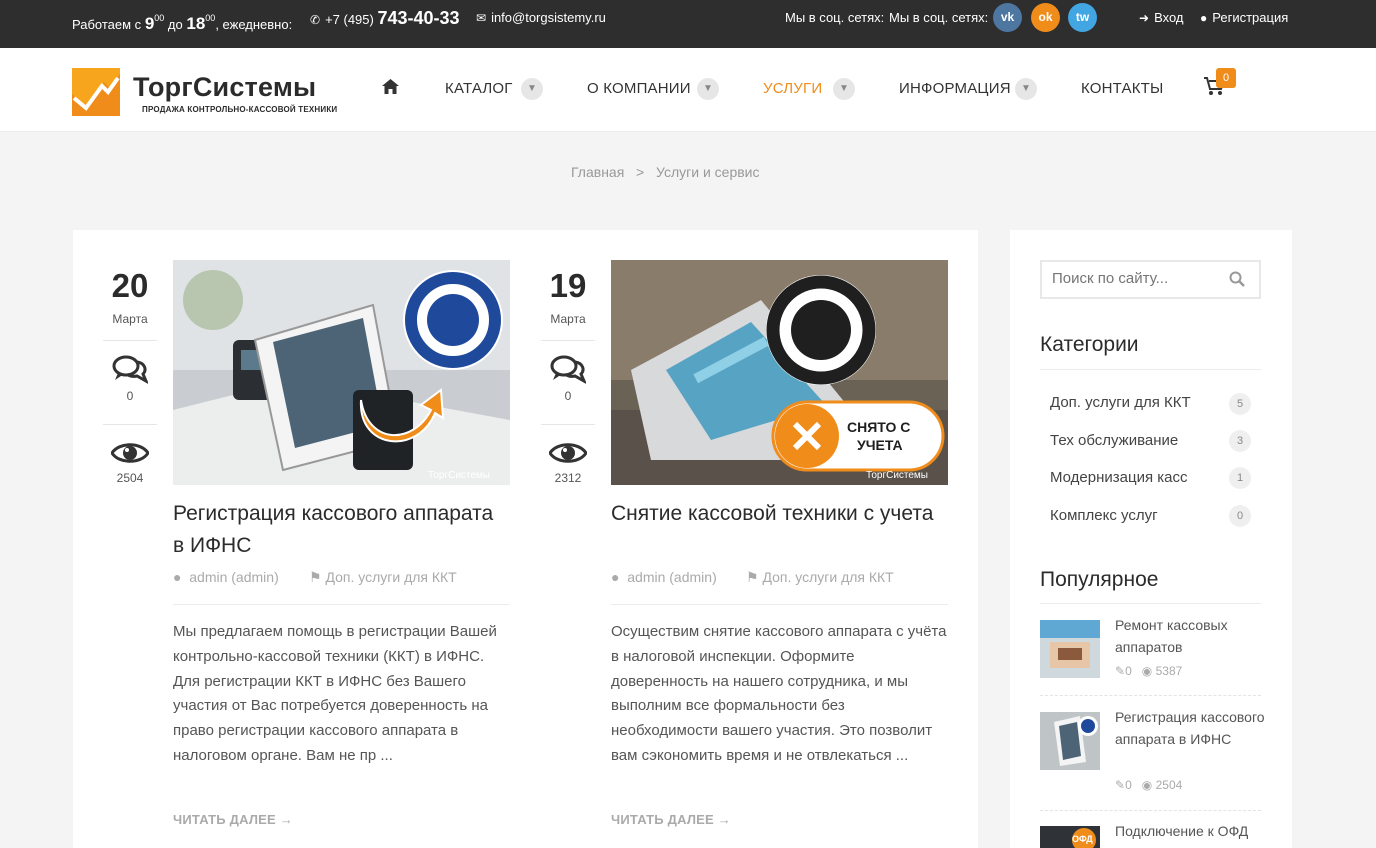 The width and height of the screenshot is (1376, 848). What do you see at coordinates (254, 24) in the screenshot?
I see `hours-suffix: , ежедневно:` at bounding box center [254, 24].